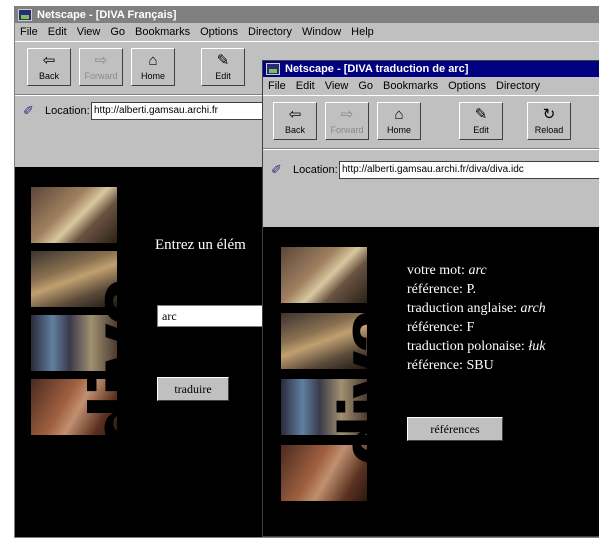  What do you see at coordinates (307, 15) in the screenshot?
I see `back-window-titlebar: Netscape - [DIVA Français]` at bounding box center [307, 15].